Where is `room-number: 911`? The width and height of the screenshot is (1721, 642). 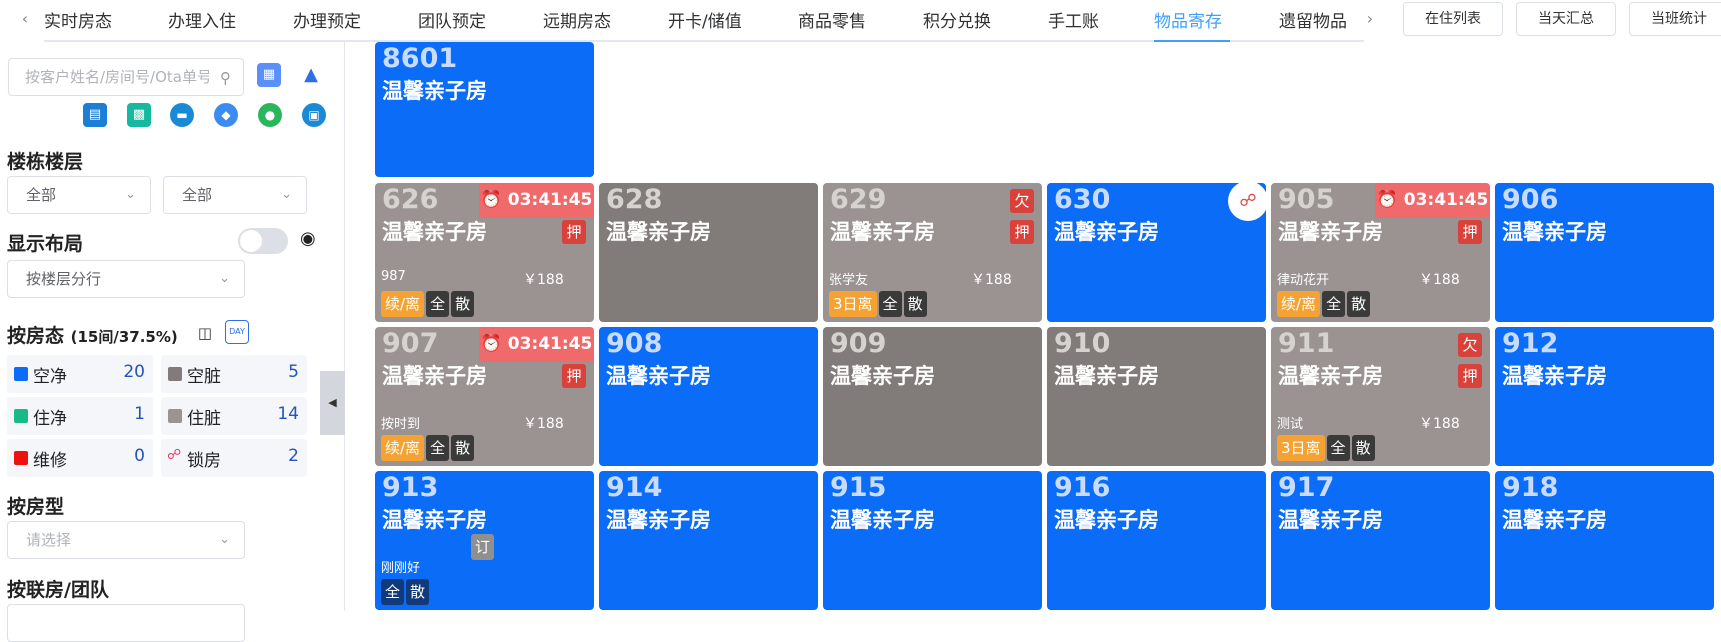 room-number: 911 is located at coordinates (1306, 343).